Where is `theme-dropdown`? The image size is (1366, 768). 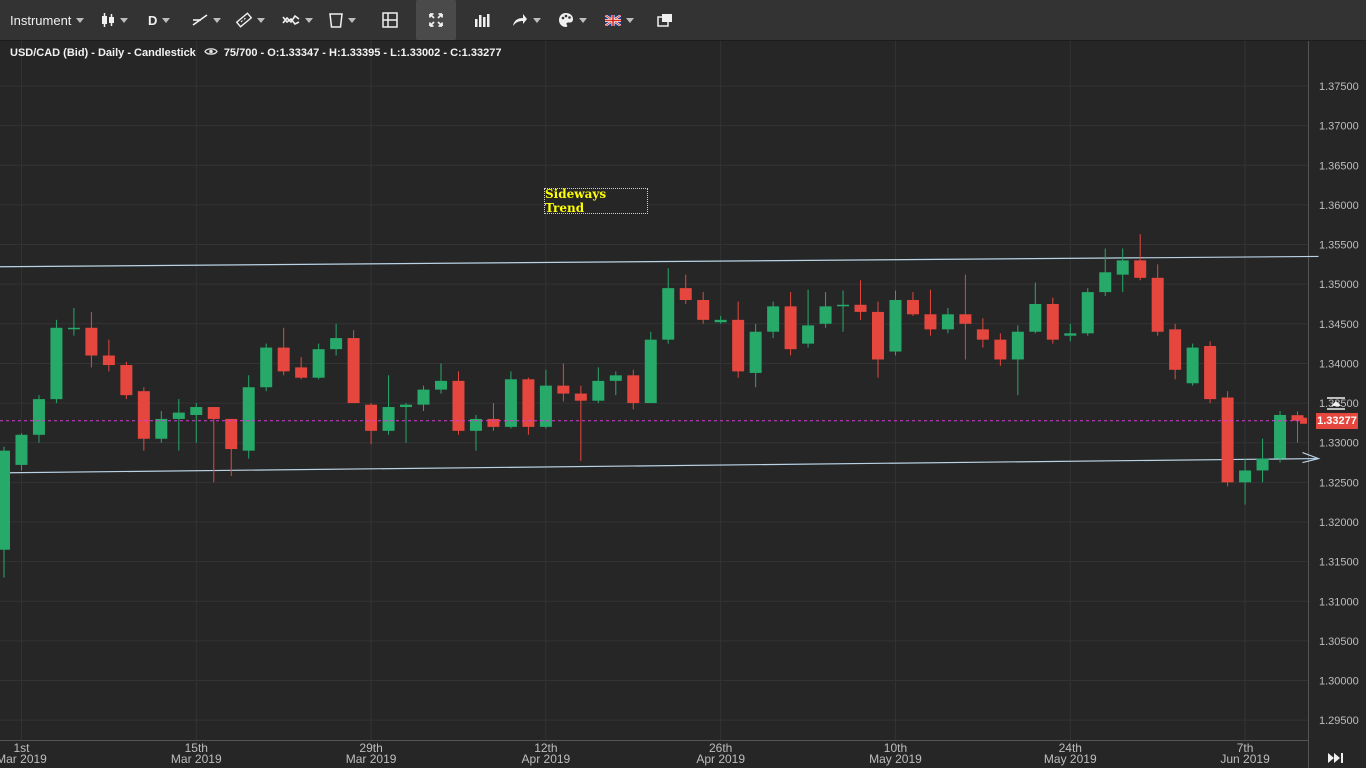
theme-dropdown is located at coordinates (572, 20).